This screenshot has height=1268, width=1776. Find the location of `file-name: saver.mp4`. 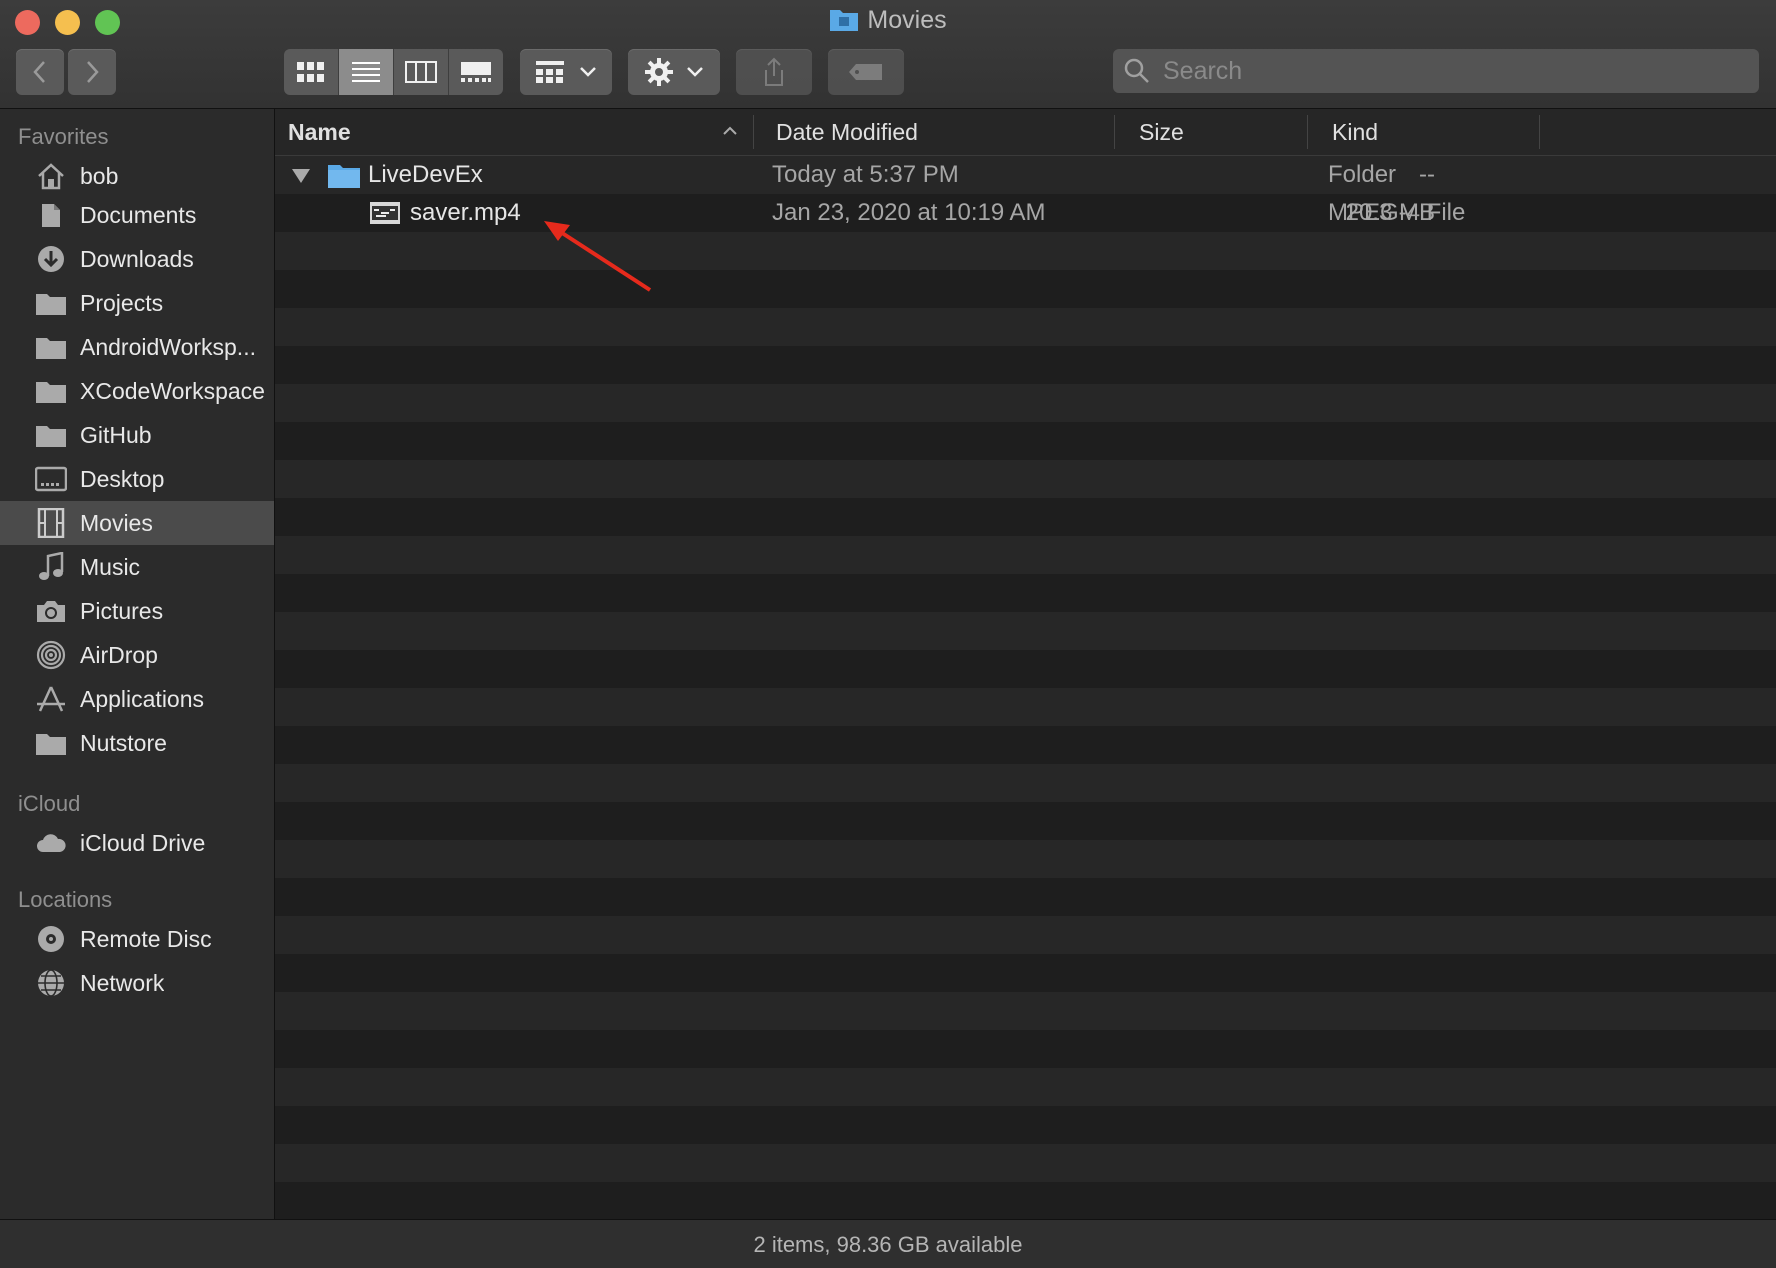

file-name: saver.mp4 is located at coordinates (465, 212).